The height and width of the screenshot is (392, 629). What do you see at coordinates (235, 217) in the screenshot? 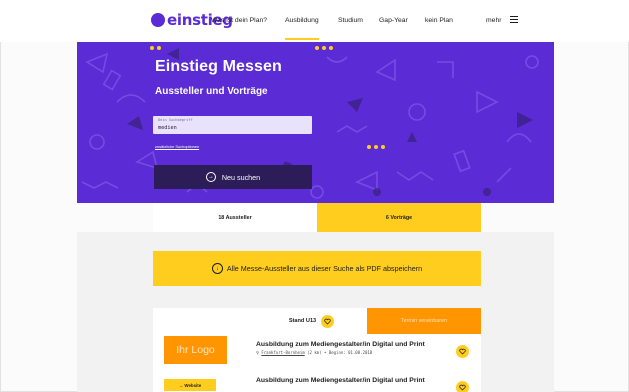
I see `tab-exhibitors: 18 Aussteller` at bounding box center [235, 217].